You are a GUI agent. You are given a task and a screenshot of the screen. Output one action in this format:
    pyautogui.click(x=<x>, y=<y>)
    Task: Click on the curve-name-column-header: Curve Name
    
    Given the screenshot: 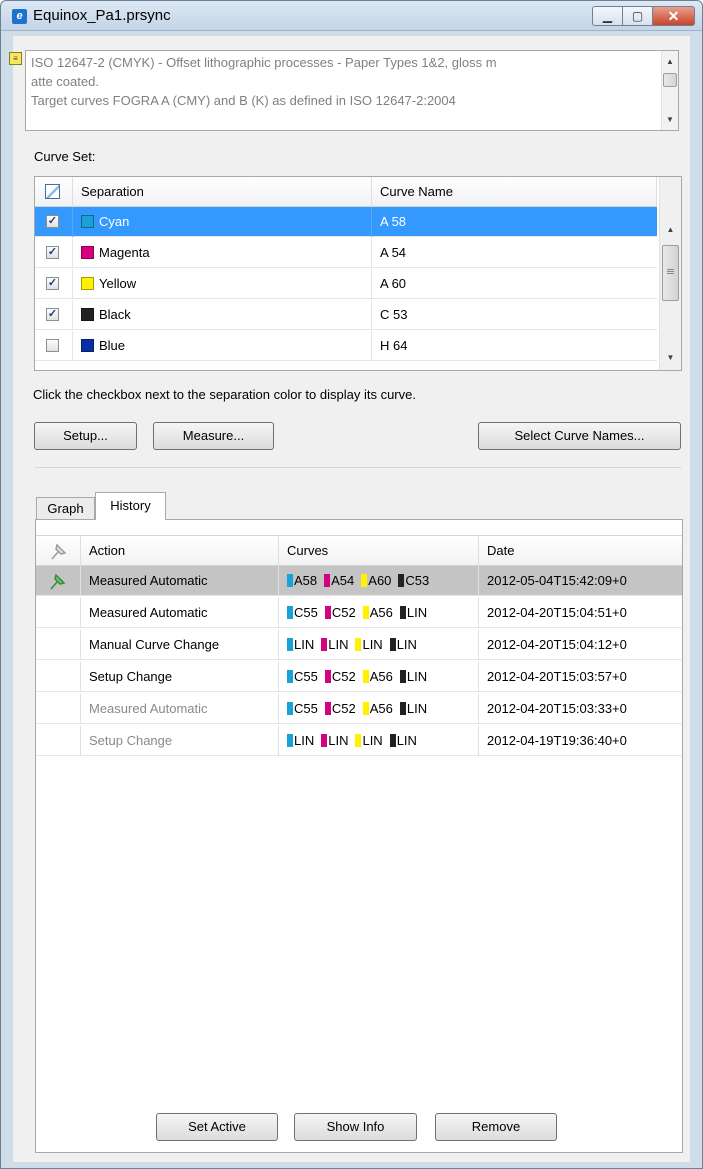 What is the action you would take?
    pyautogui.click(x=514, y=192)
    